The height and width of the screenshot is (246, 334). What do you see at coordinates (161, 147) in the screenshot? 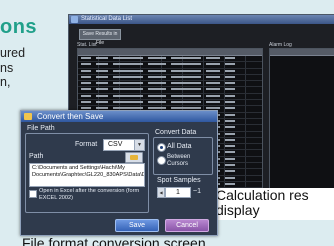
I see `all-data-radio` at bounding box center [161, 147].